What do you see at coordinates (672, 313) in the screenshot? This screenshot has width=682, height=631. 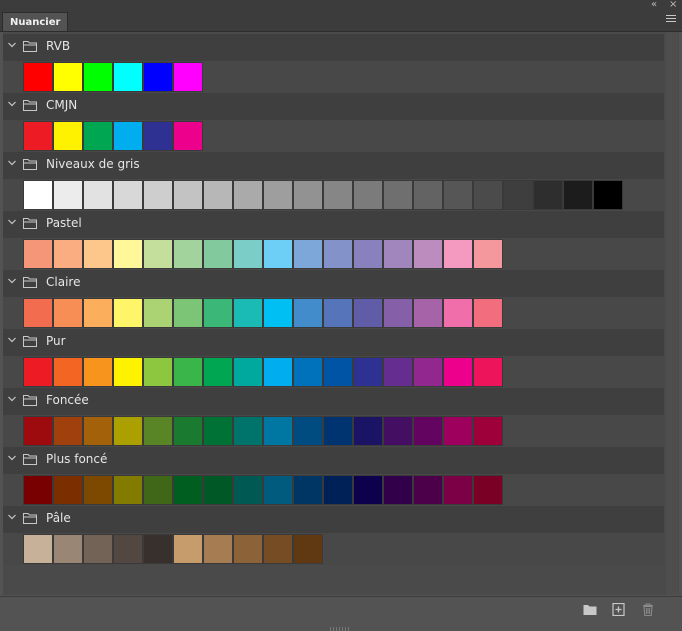 I see `vertical-scrollbar` at bounding box center [672, 313].